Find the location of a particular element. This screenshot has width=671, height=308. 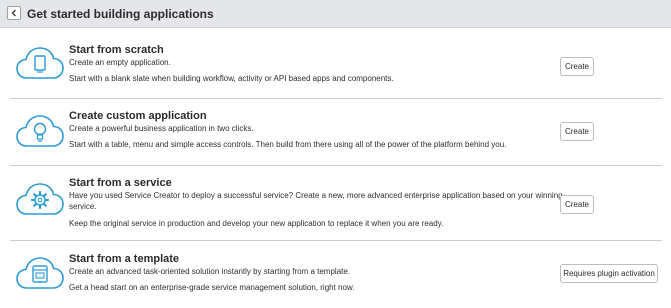

create-custom-app-button: Create is located at coordinates (577, 131).